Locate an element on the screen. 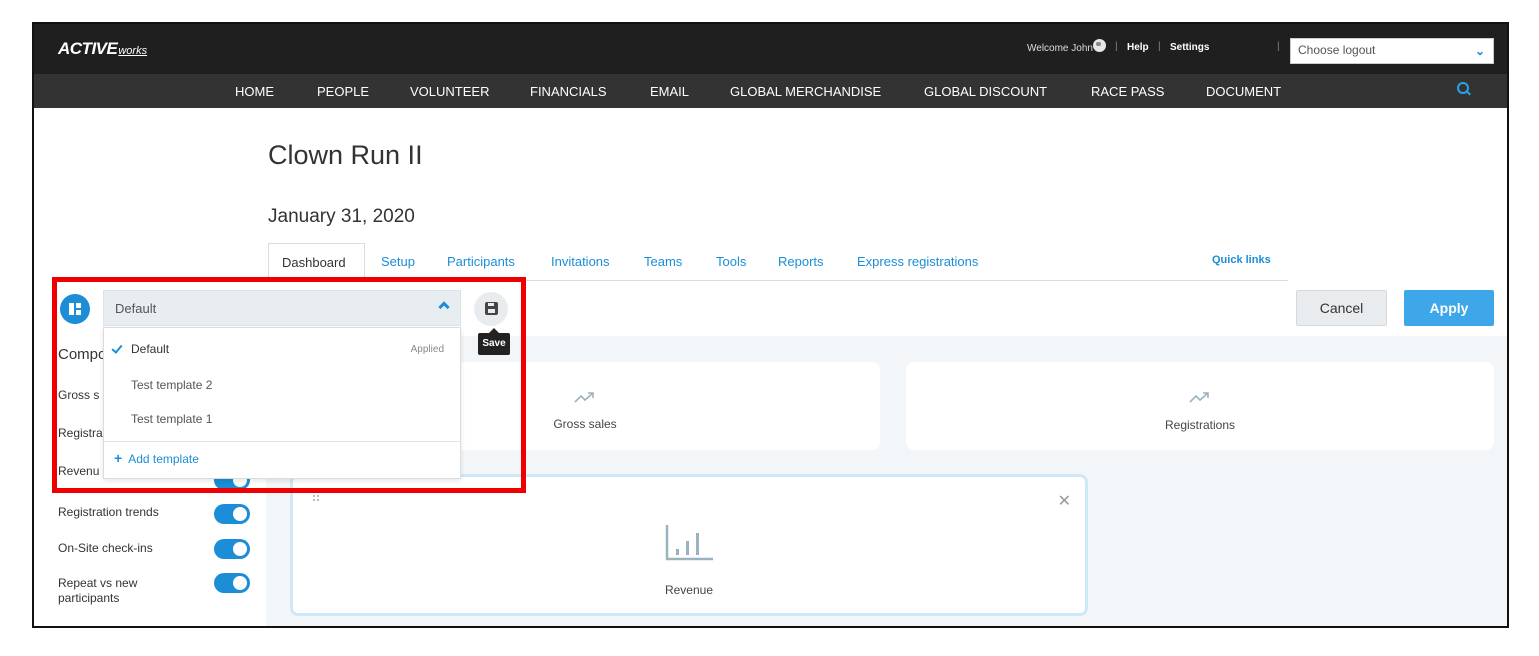 This screenshot has width=1539, height=656. nav-race-pass: RACE PASS is located at coordinates (1127, 91).